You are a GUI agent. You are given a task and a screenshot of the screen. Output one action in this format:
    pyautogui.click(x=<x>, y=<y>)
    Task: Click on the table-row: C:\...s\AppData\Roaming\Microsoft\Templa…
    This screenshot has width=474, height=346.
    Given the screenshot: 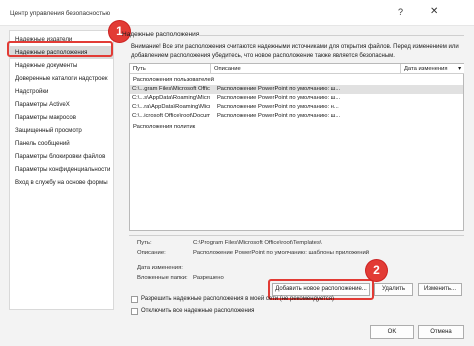 What is the action you would take?
    pyautogui.click(x=296, y=98)
    